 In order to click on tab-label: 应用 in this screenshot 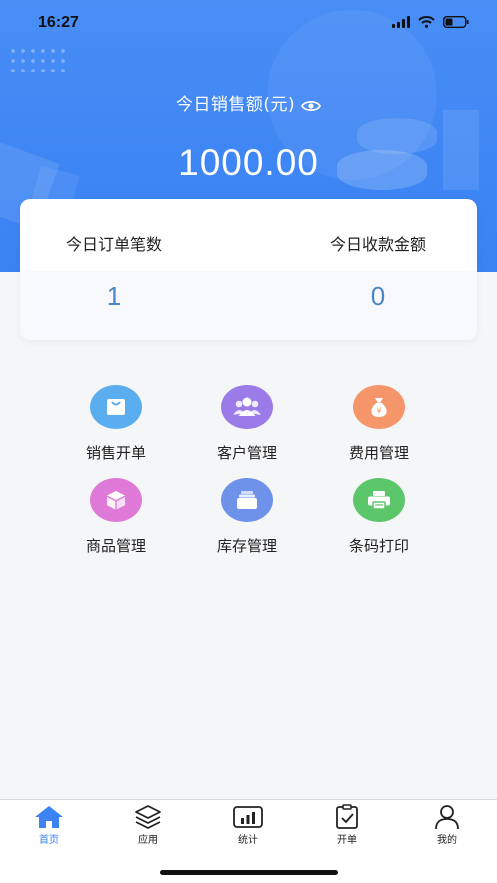, I will do `click(148, 840)`.